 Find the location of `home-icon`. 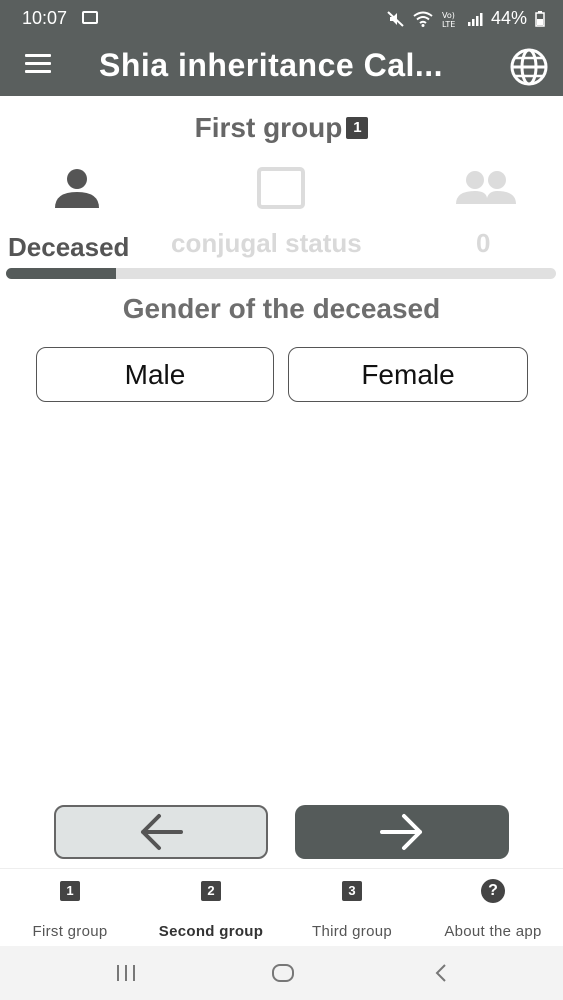

home-icon is located at coordinates (283, 973).